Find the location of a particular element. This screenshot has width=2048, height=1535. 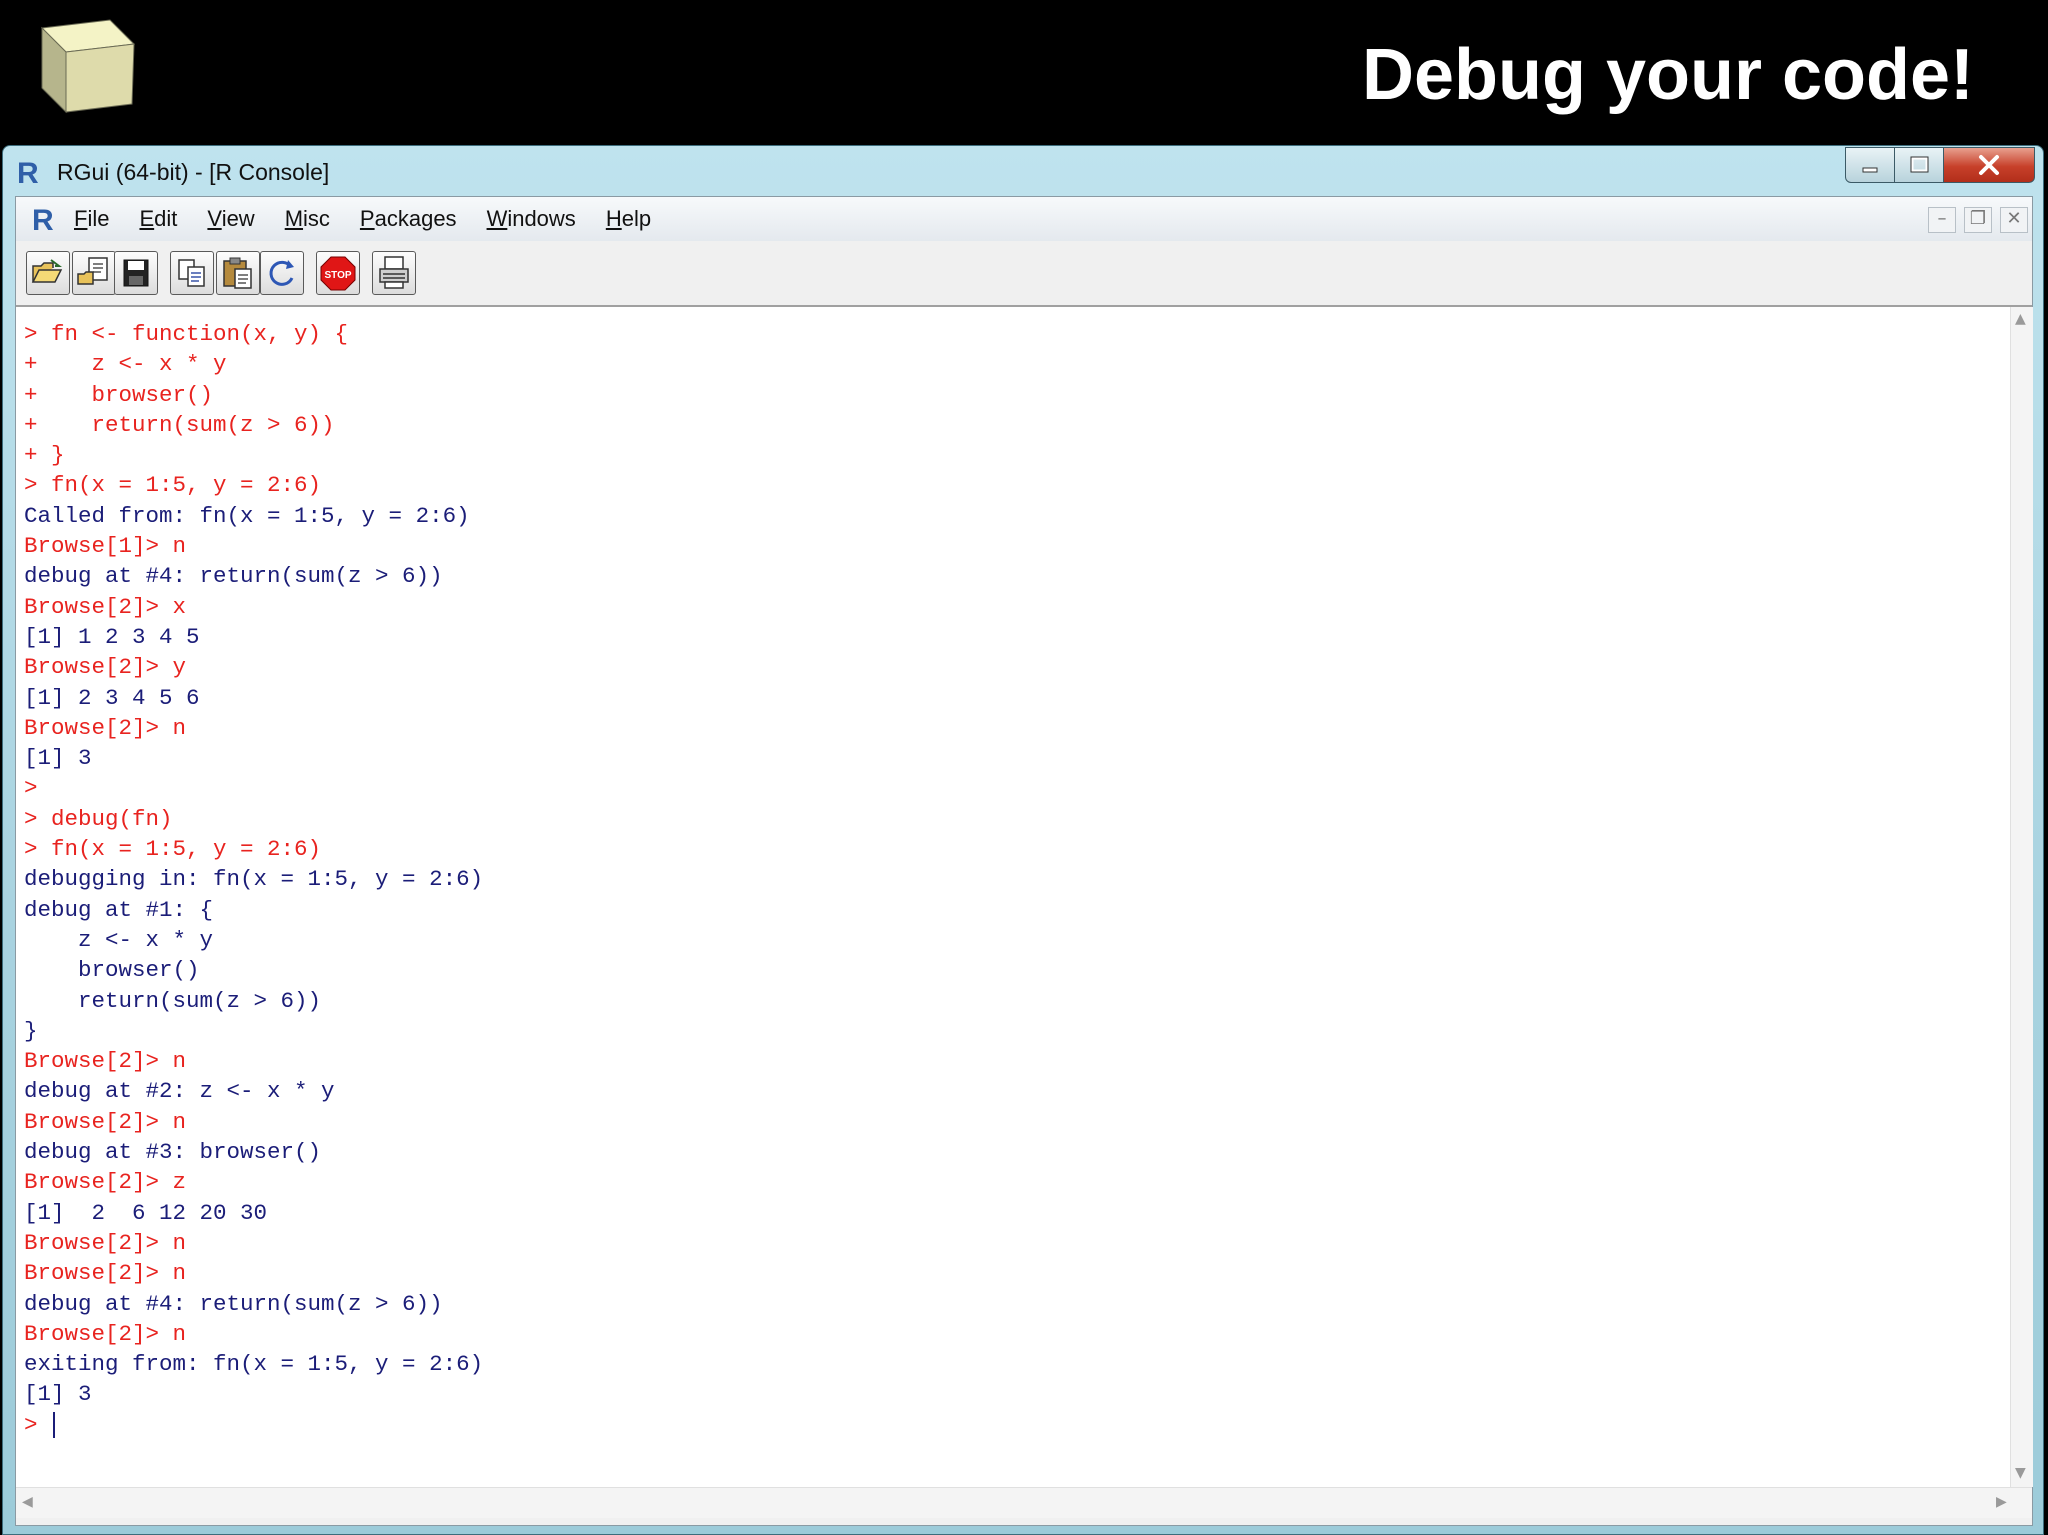

console-line-text: [1] 1 2 3 4 5 is located at coordinates (112, 636).